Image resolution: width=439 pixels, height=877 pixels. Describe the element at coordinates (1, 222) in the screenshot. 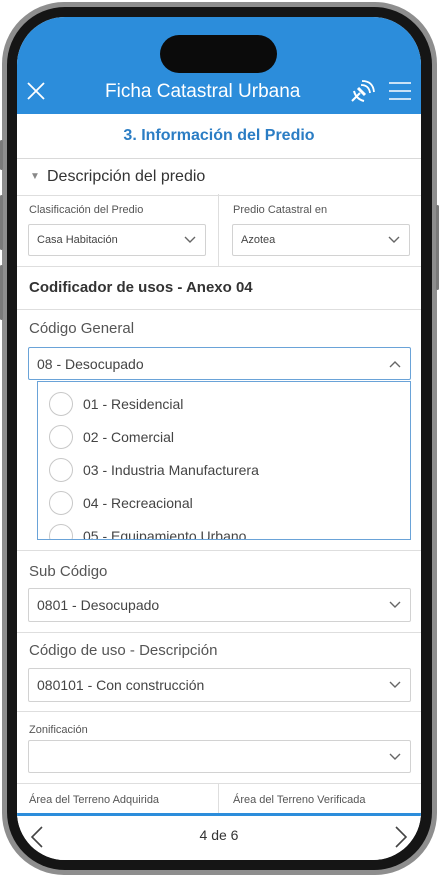

I see `phone-volume-up` at that location.